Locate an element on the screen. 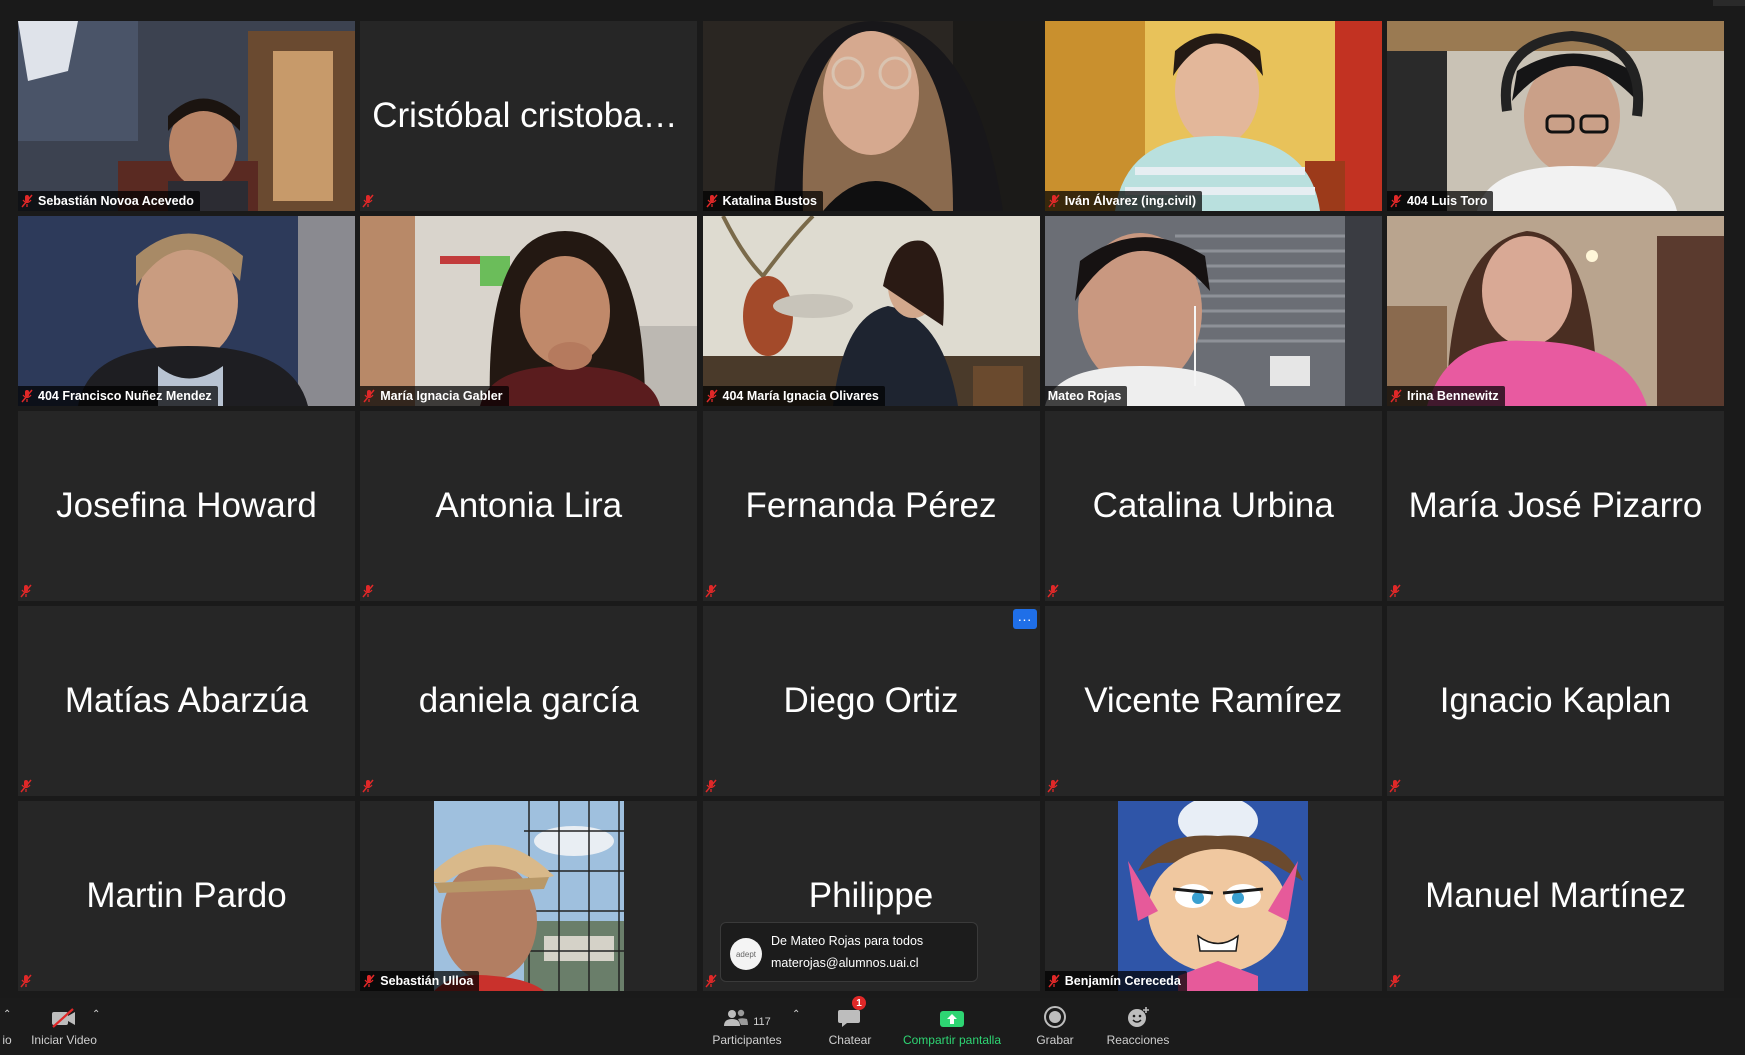 The height and width of the screenshot is (1055, 1745). participant-tile: Benjamín Cereceda is located at coordinates (1213, 896).